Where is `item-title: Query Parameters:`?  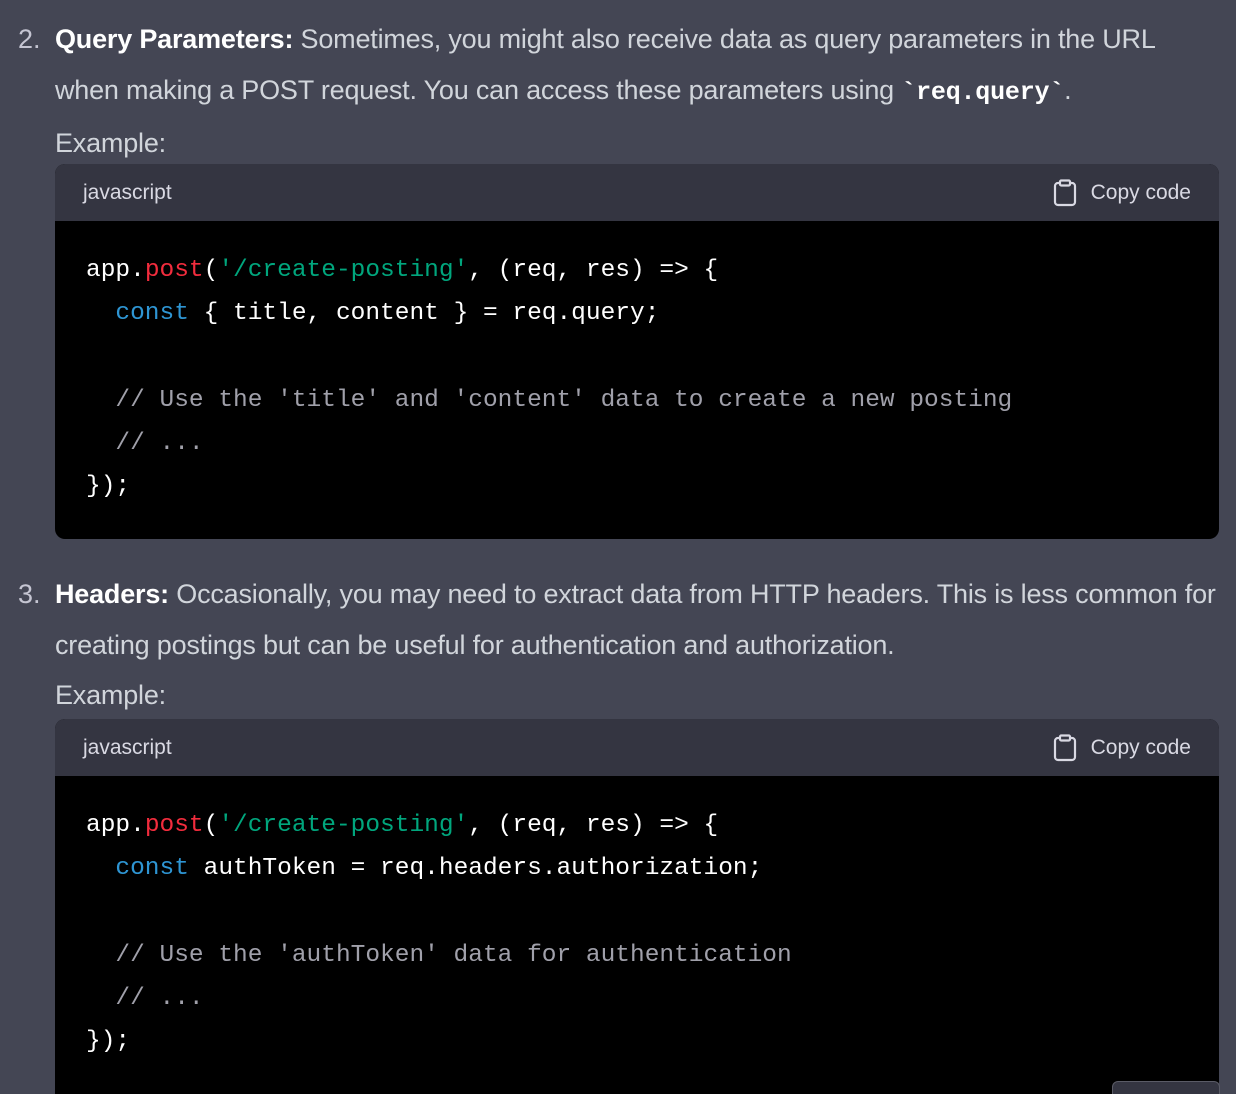 item-title: Query Parameters: is located at coordinates (174, 39).